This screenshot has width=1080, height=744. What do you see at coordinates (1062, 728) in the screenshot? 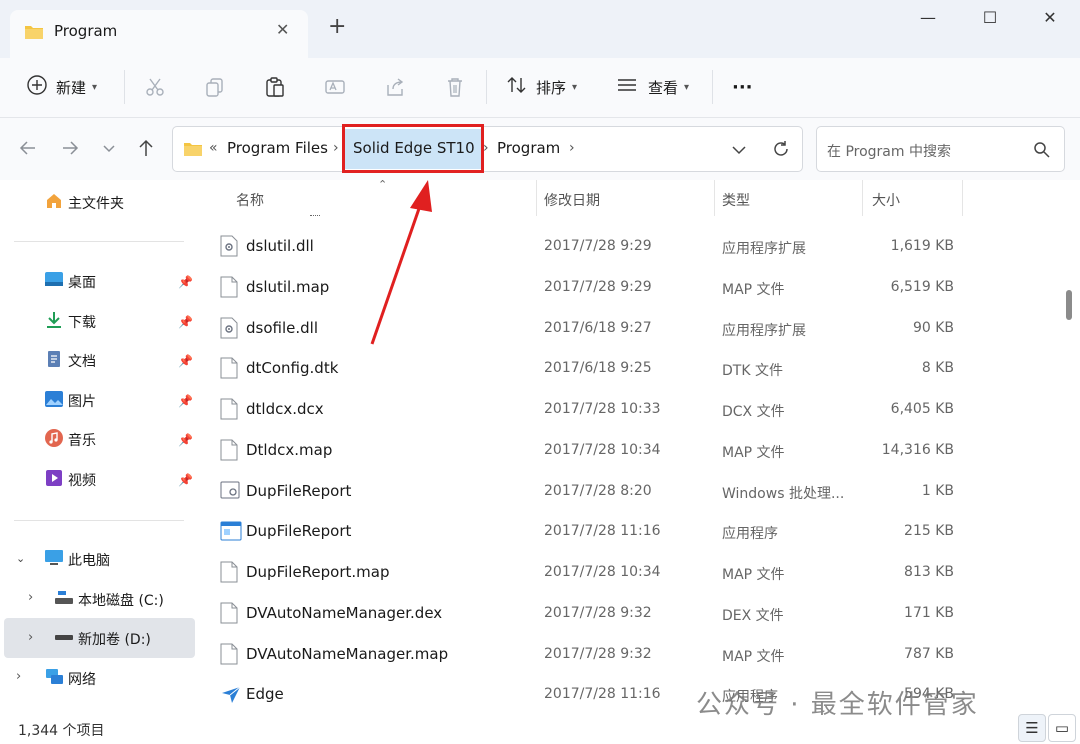
I see `tiles-view-button: ▭` at bounding box center [1062, 728].